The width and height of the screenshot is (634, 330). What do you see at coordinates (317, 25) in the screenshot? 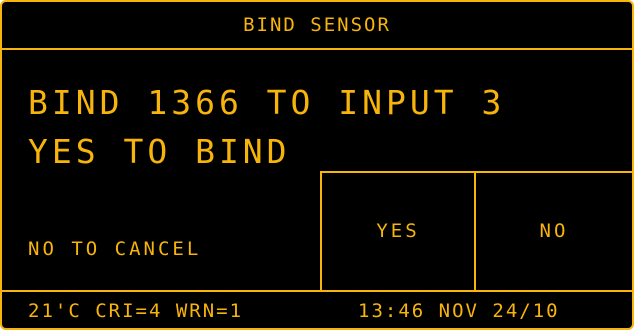
I see `screen-title: BIND SENSOR` at bounding box center [317, 25].